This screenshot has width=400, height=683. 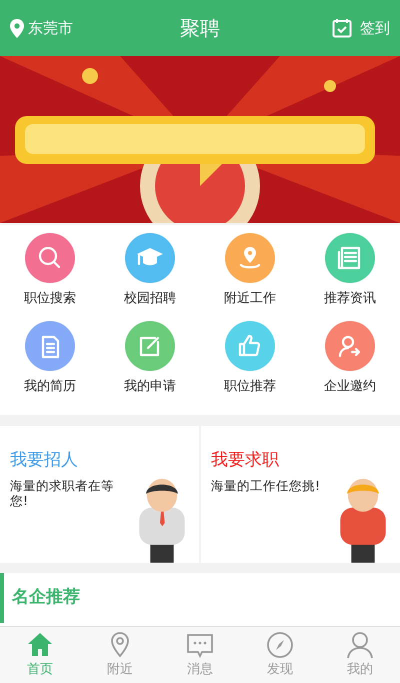 What do you see at coordinates (62, 493) in the screenshot?
I see `card-text: 海量的求职者在等您!` at bounding box center [62, 493].